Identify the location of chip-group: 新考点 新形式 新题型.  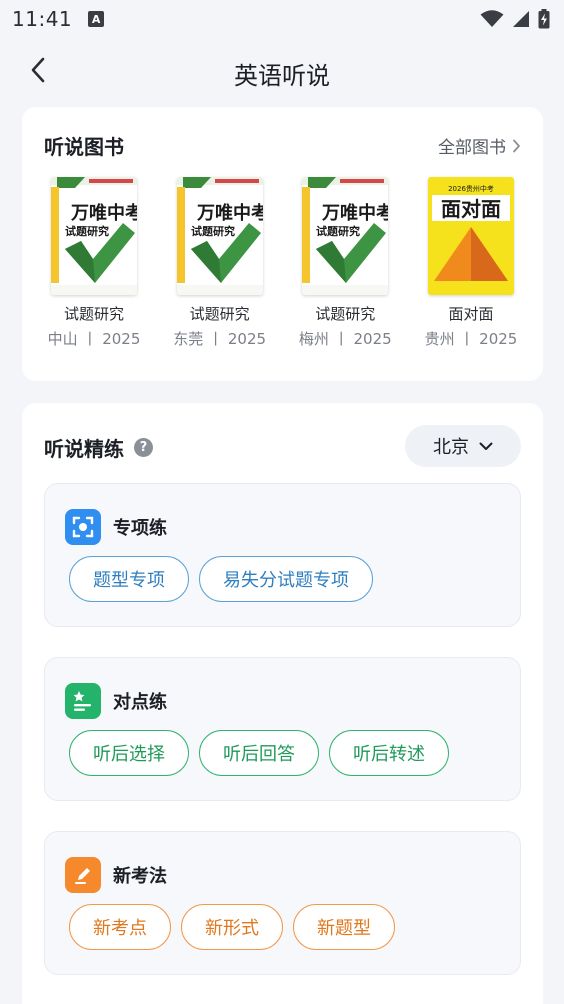
(232, 927).